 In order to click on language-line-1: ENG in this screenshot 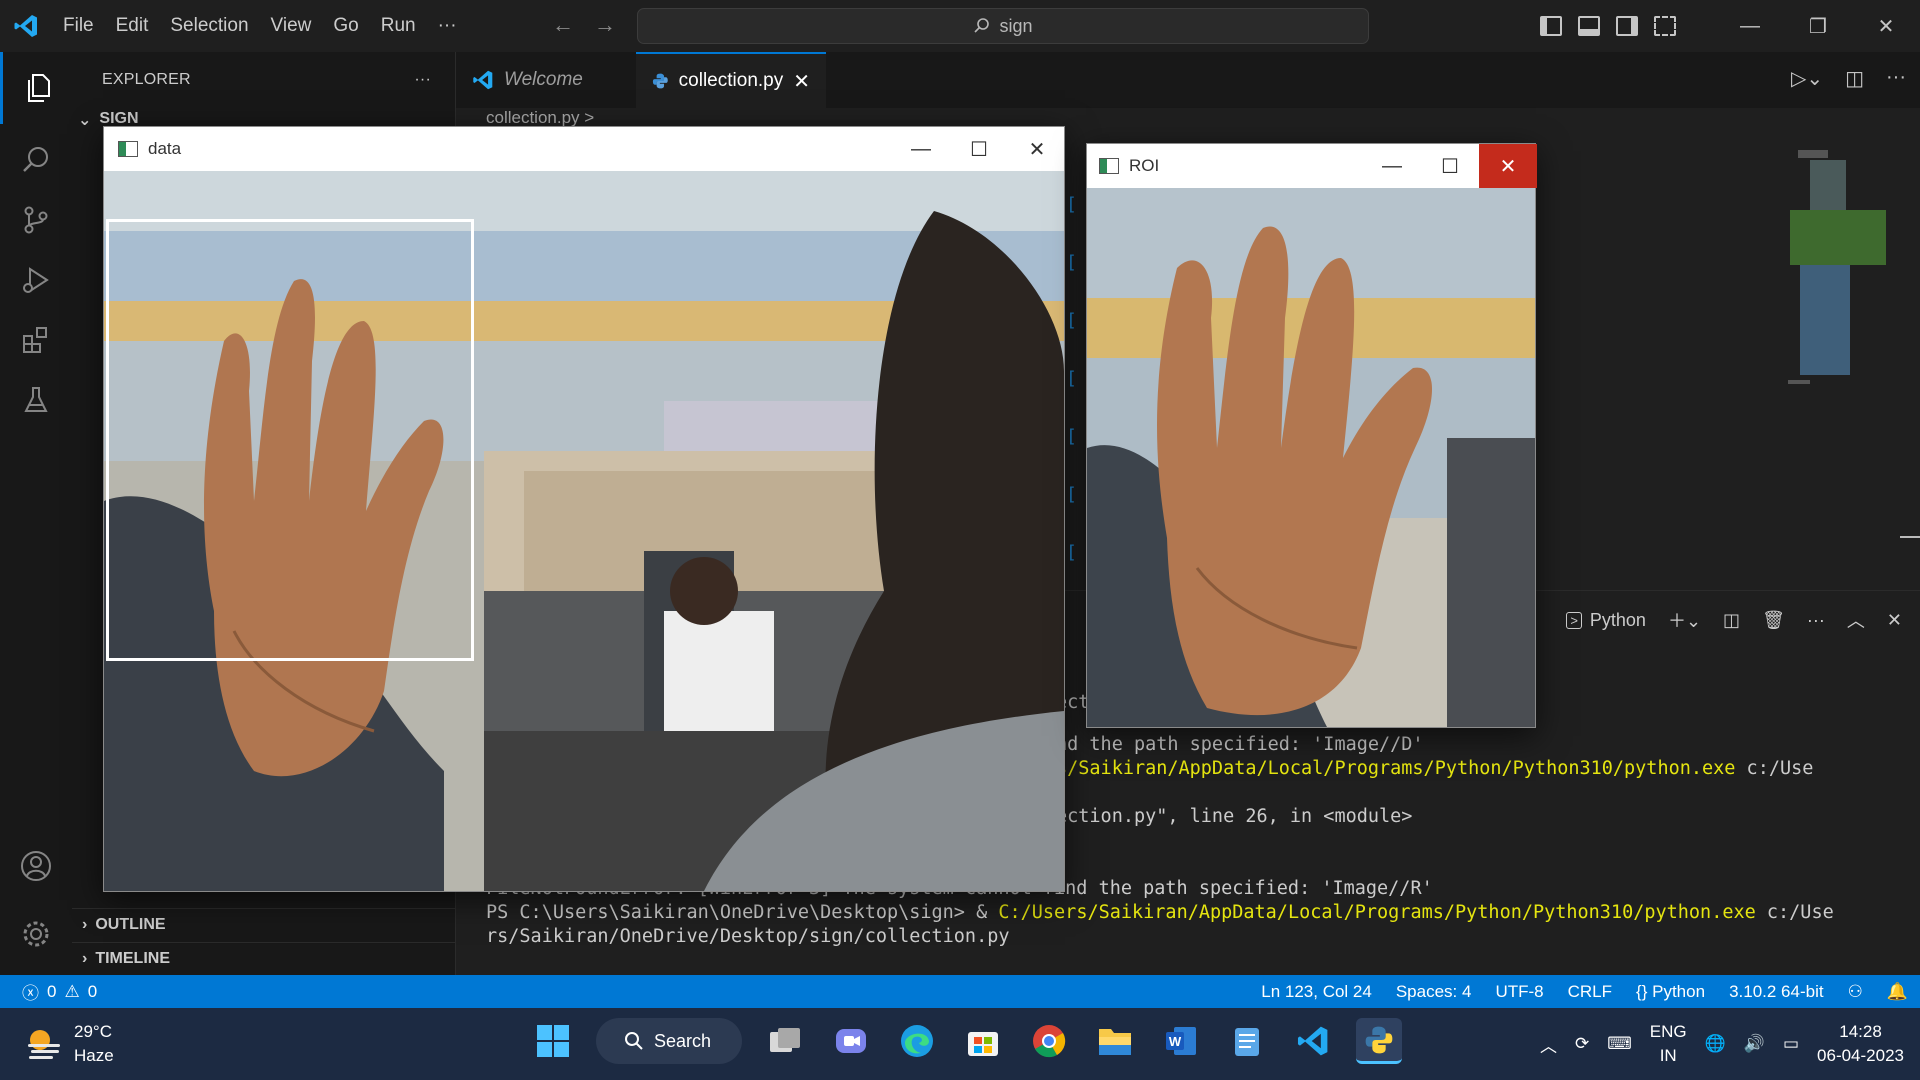, I will do `click(1668, 1031)`.